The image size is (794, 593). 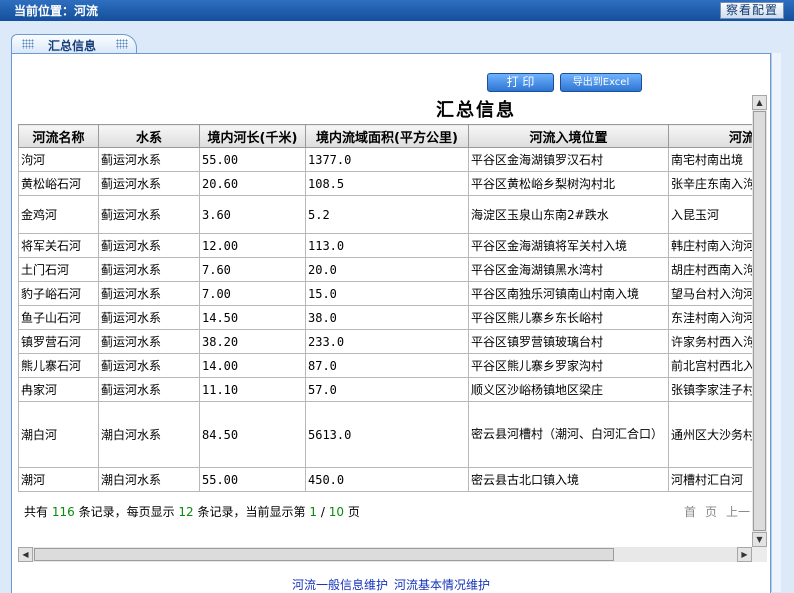 I want to click on scroll-up-arrow-icon: ▲, so click(x=759, y=102).